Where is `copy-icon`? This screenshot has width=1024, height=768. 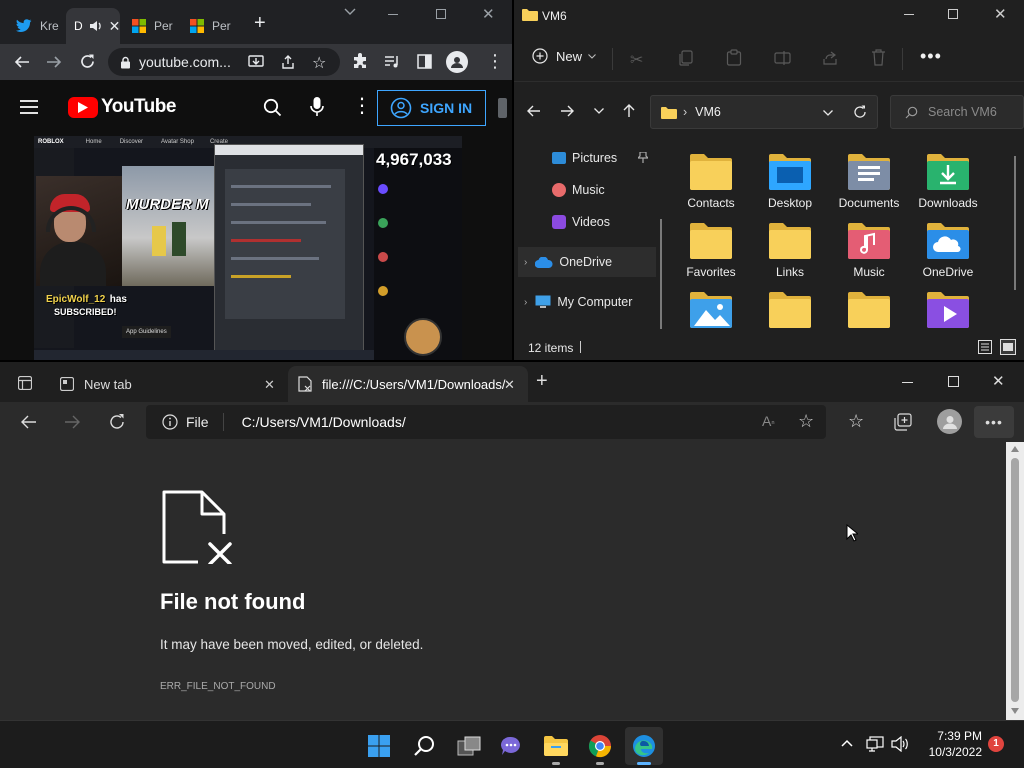
copy-icon is located at coordinates (686, 58).